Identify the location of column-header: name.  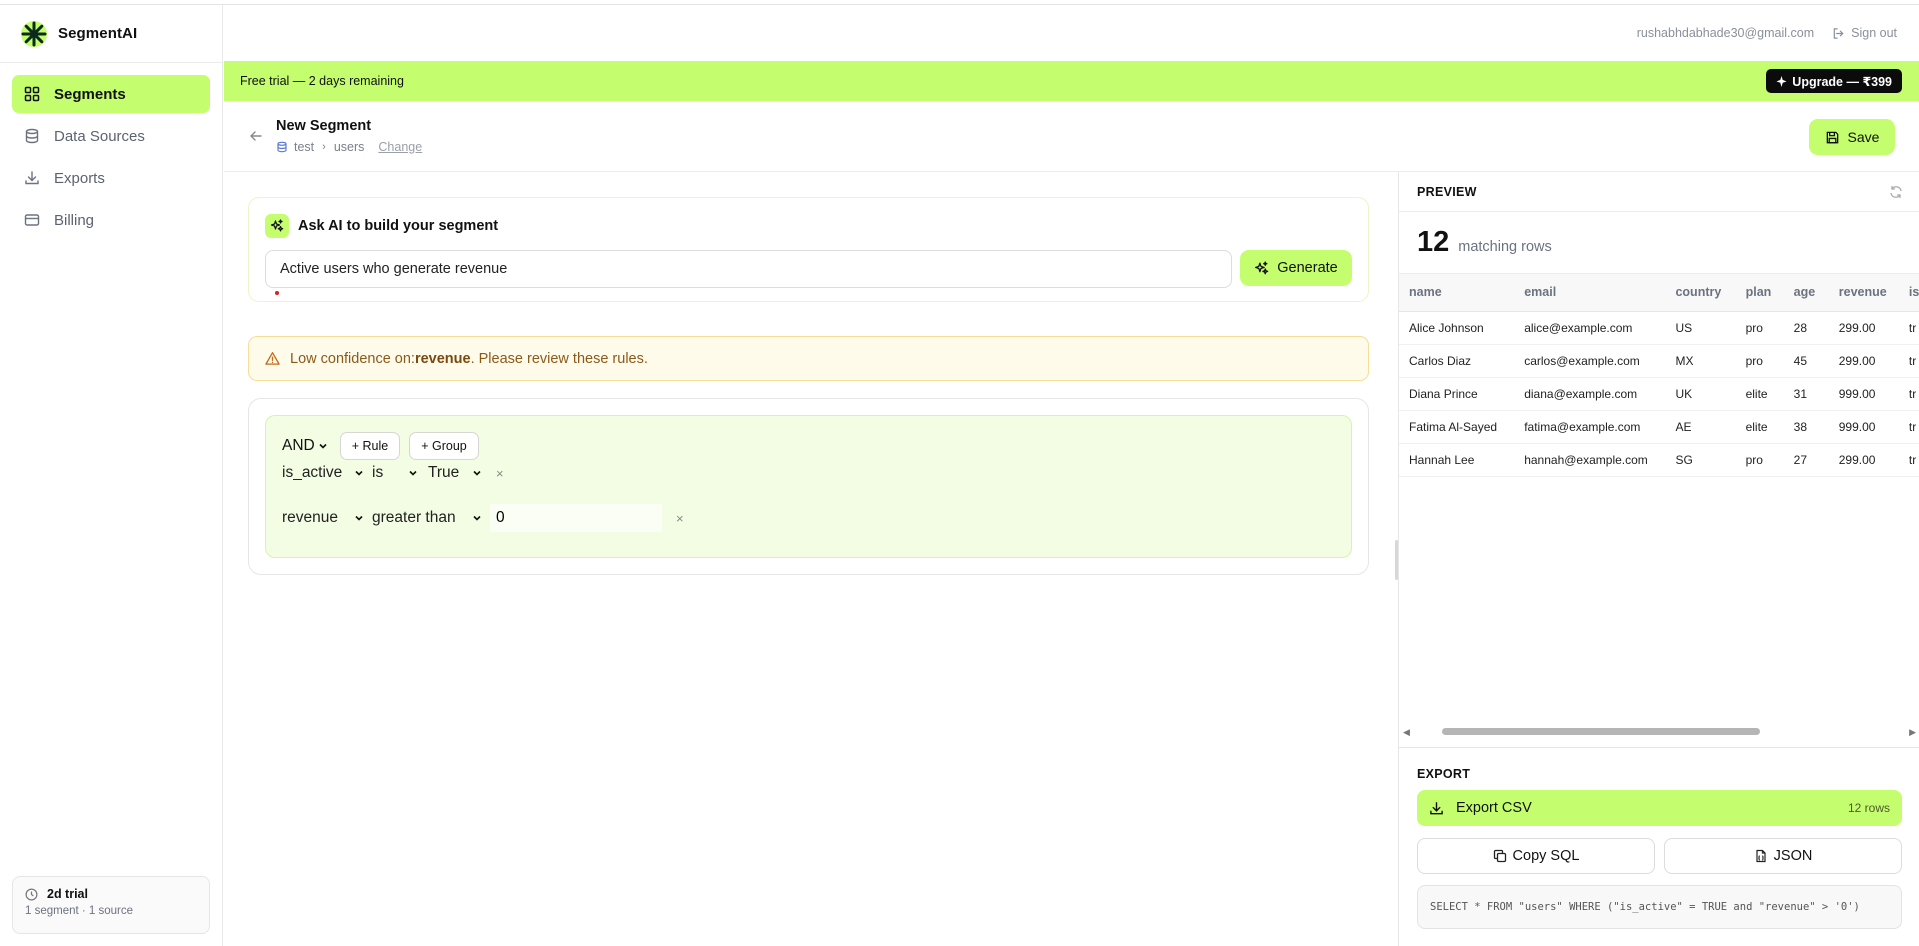
(1457, 293).